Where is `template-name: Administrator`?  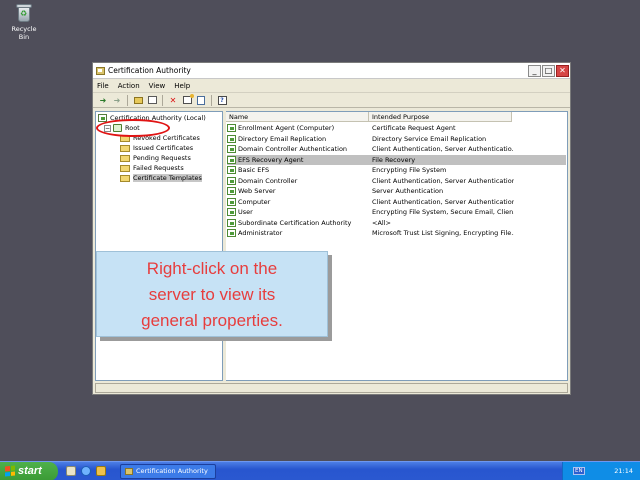
template-name: Administrator is located at coordinates (260, 233).